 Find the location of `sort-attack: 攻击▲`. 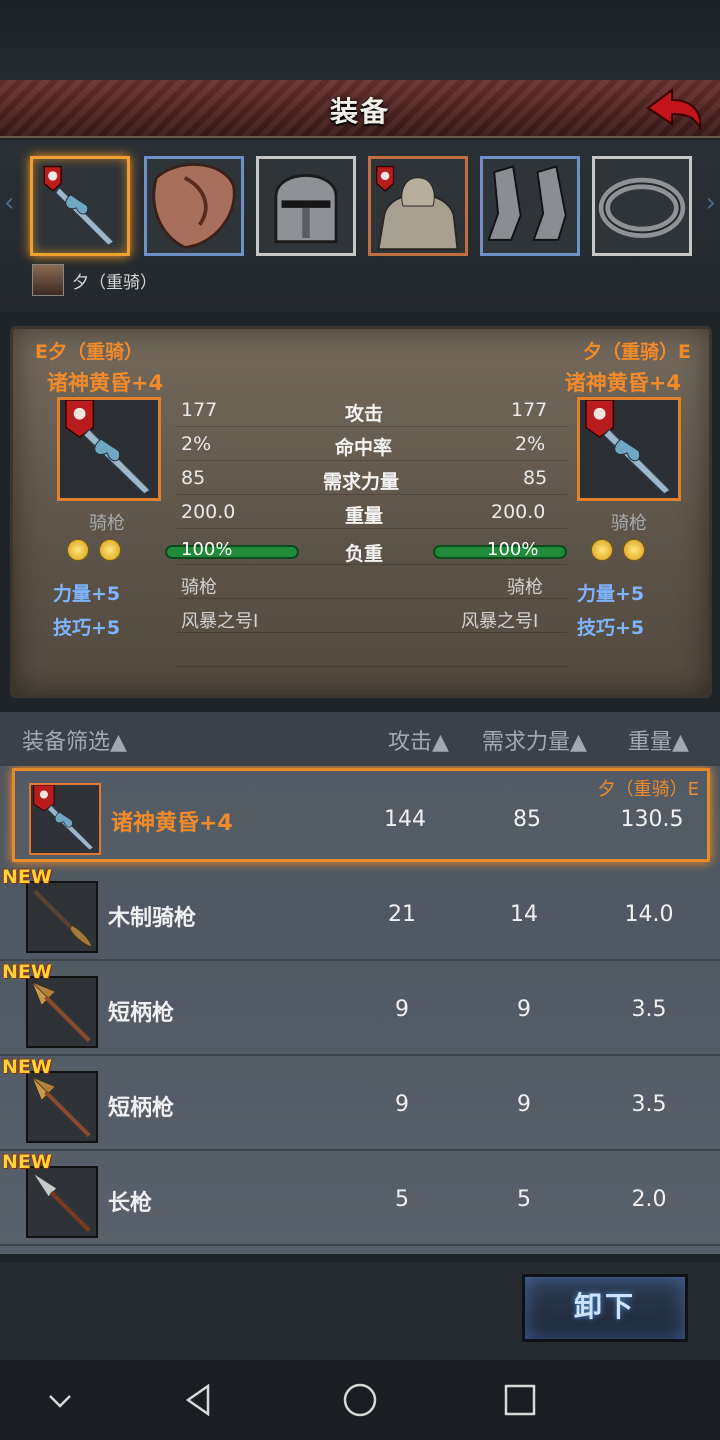

sort-attack: 攻击▲ is located at coordinates (418, 740).